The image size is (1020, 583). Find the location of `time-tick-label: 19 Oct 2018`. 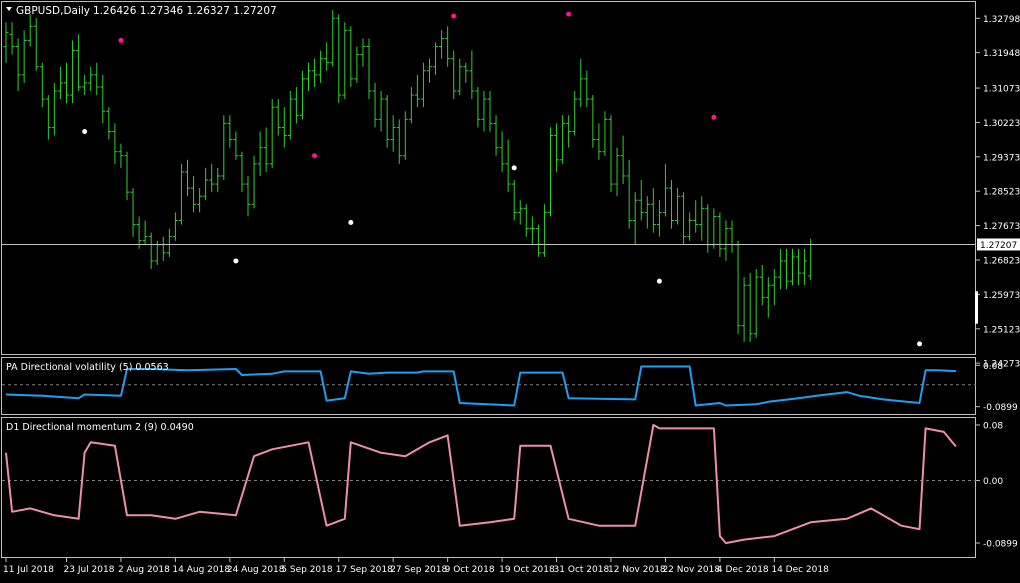

time-tick-label: 19 Oct 2018 is located at coordinates (527, 570).